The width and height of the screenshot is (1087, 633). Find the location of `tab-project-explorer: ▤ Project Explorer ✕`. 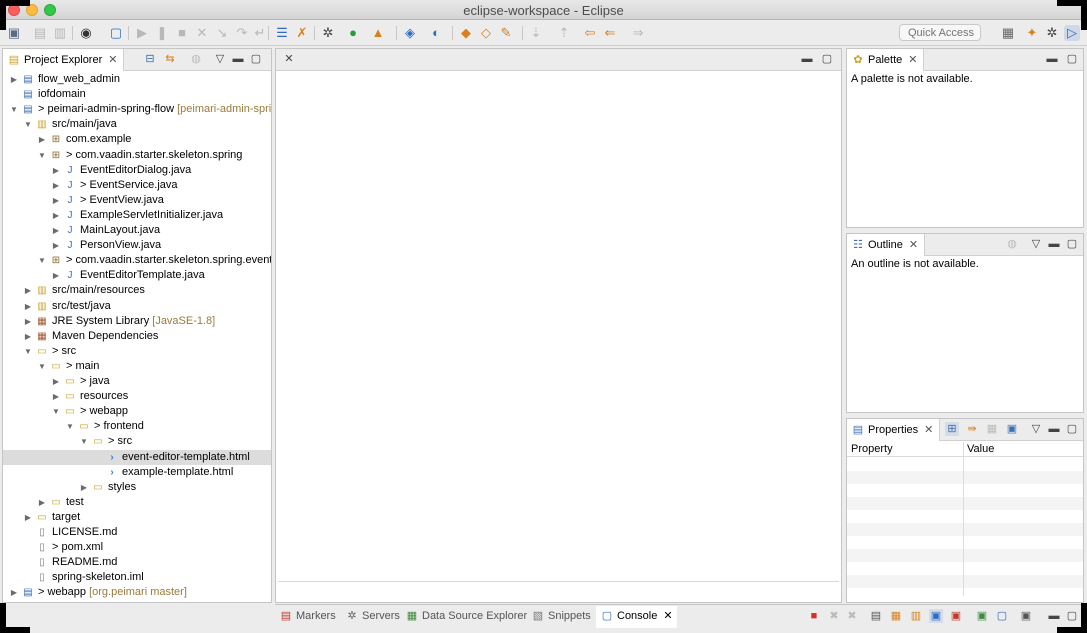

tab-project-explorer: ▤ Project Explorer ✕ is located at coordinates (64, 60).